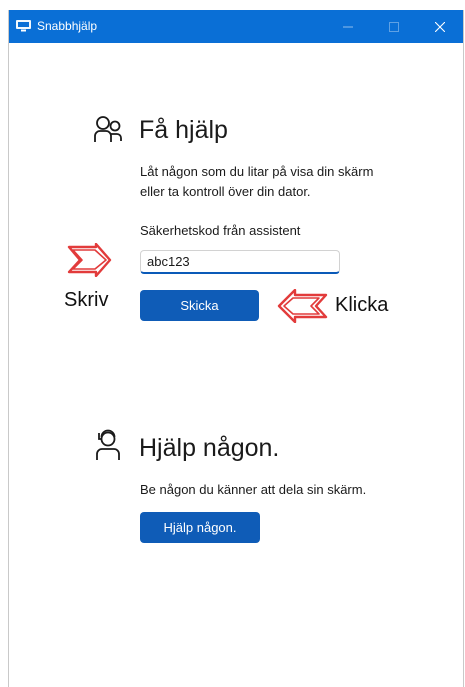  What do you see at coordinates (89, 260) in the screenshot?
I see `type-arrow-icon` at bounding box center [89, 260].